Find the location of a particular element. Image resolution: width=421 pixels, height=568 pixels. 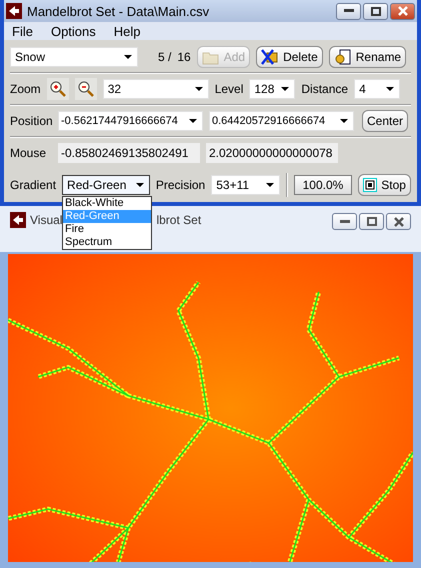

zoom-in-icon is located at coordinates (58, 89).